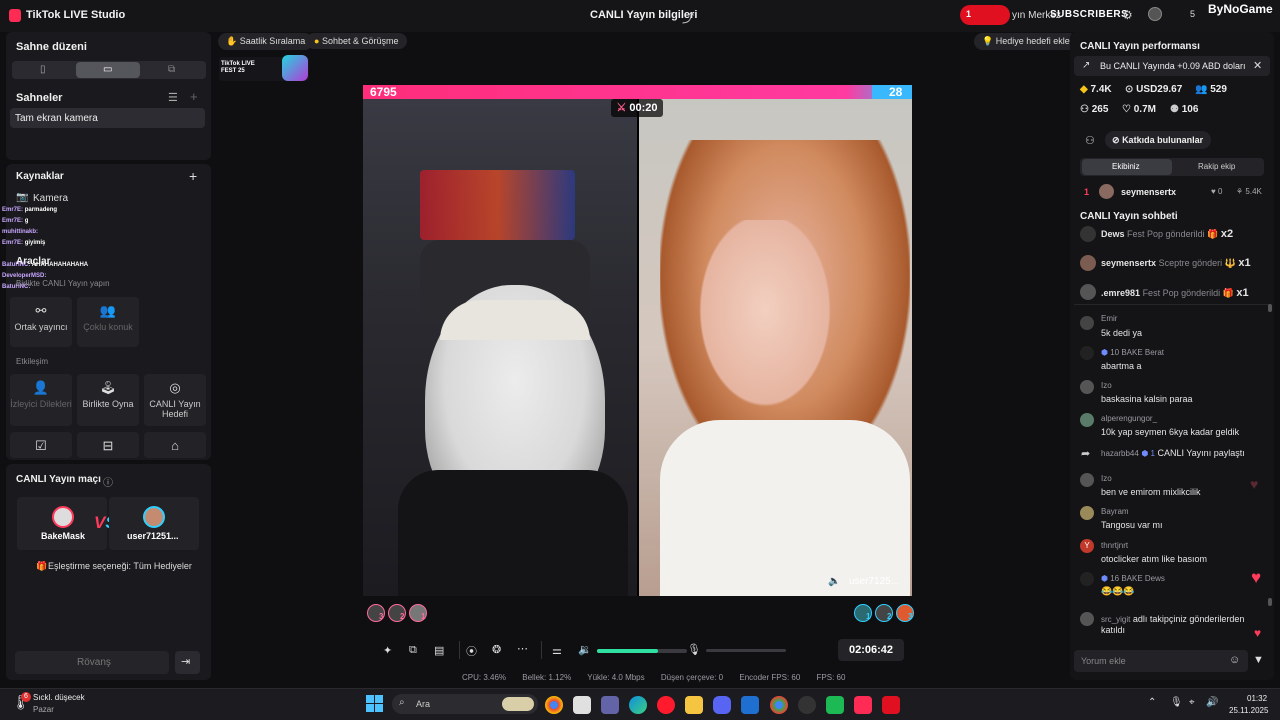 The height and width of the screenshot is (720, 1280). Describe the element at coordinates (41, 400) in the screenshot. I see `viewer-requests-button: 👤 İzleyici Dilekleri` at that location.